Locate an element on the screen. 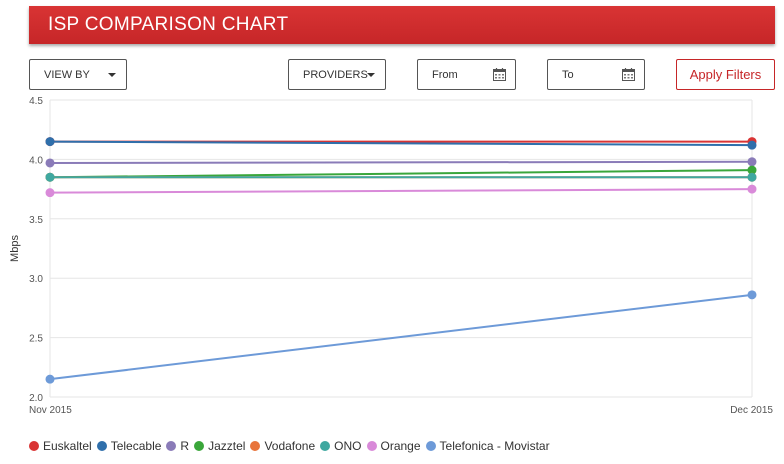 This screenshot has height=464, width=784. legend-label: Euskaltel is located at coordinates (67, 446).